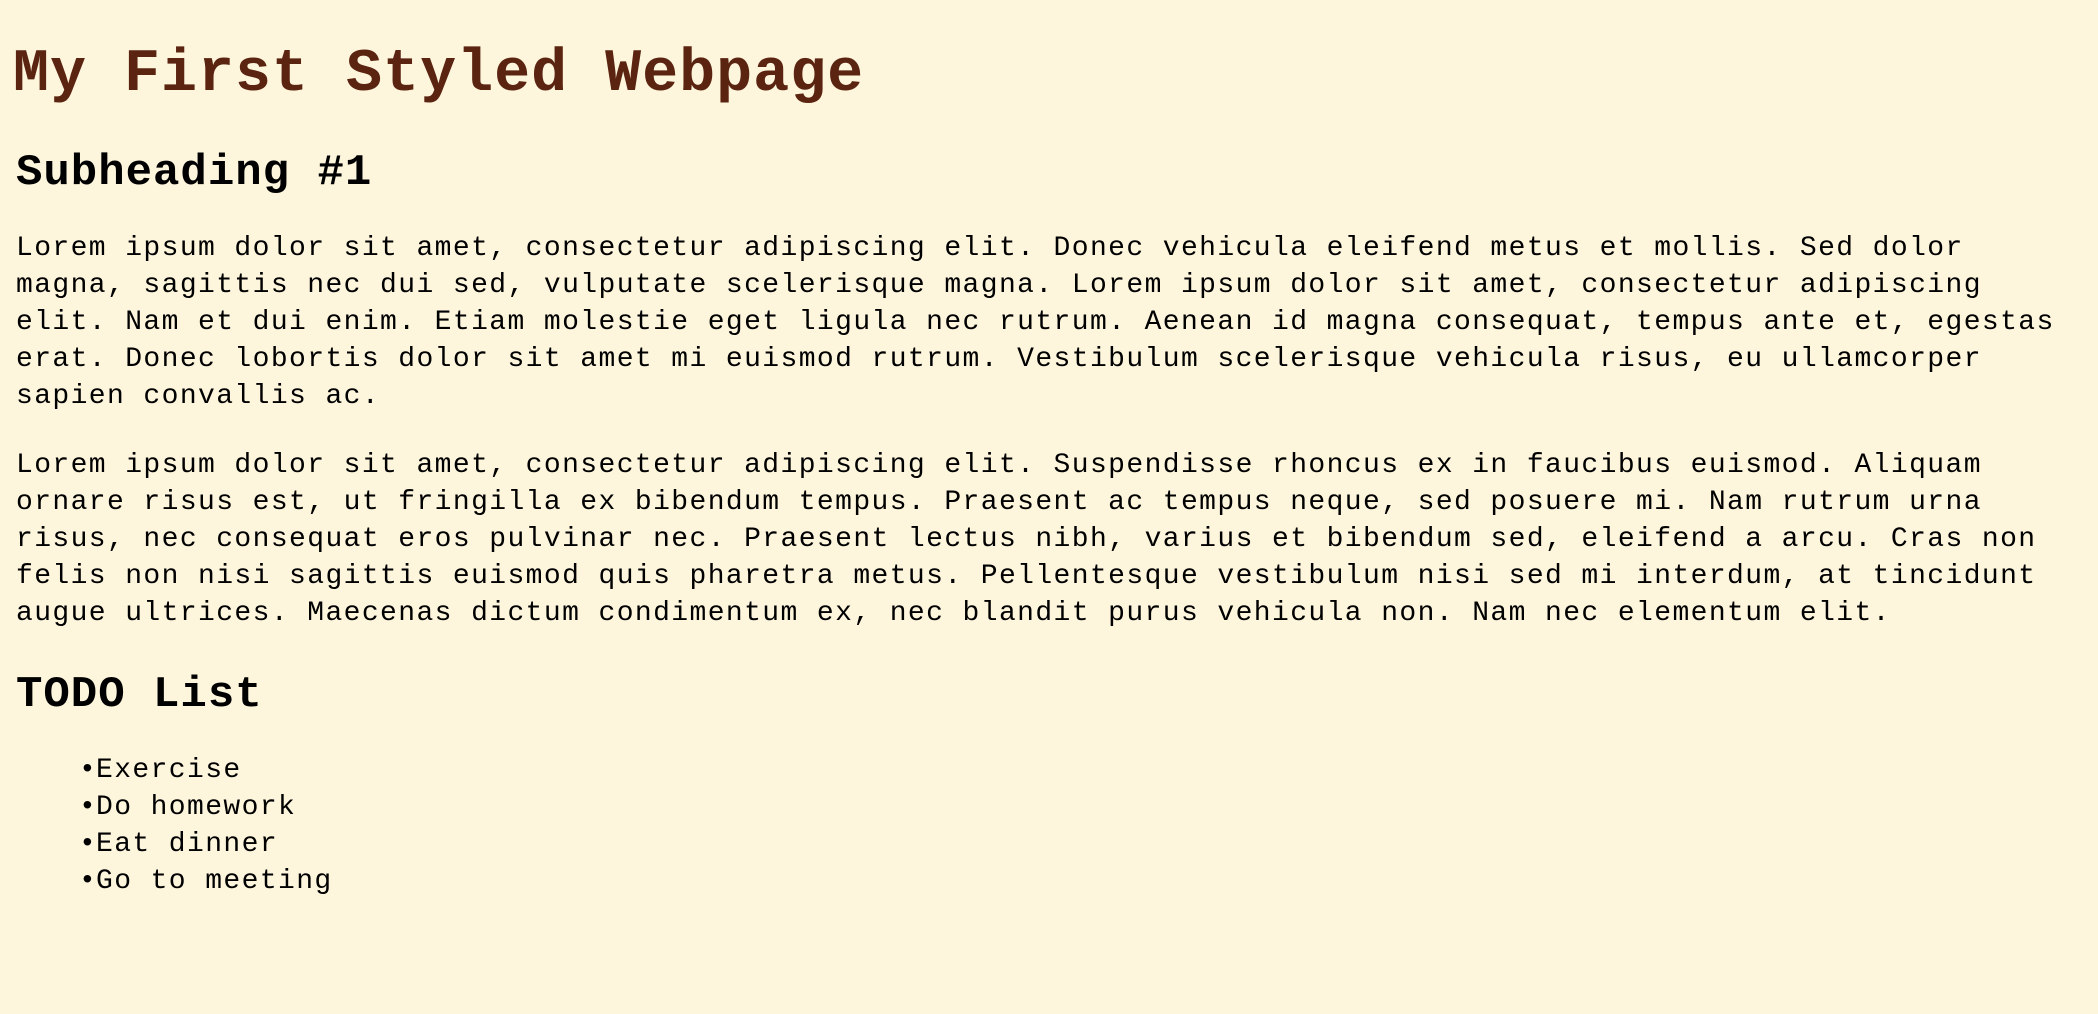 This screenshot has width=2098, height=1014. Describe the element at coordinates (196, 807) in the screenshot. I see `todo-item-label: Do homework` at that location.